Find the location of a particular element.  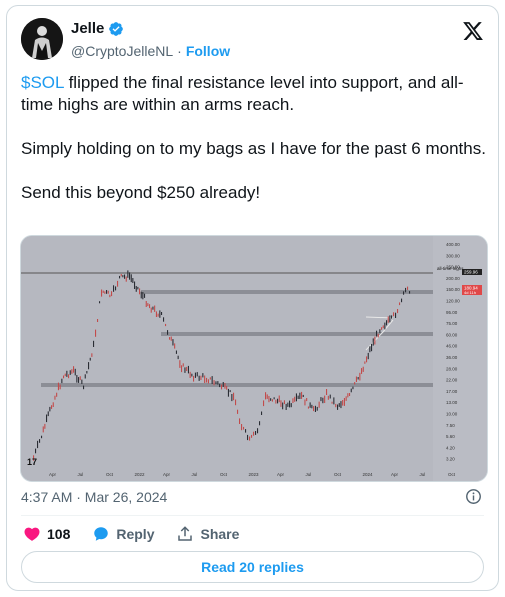

cashtag-link: $SOL is located at coordinates (42, 82).